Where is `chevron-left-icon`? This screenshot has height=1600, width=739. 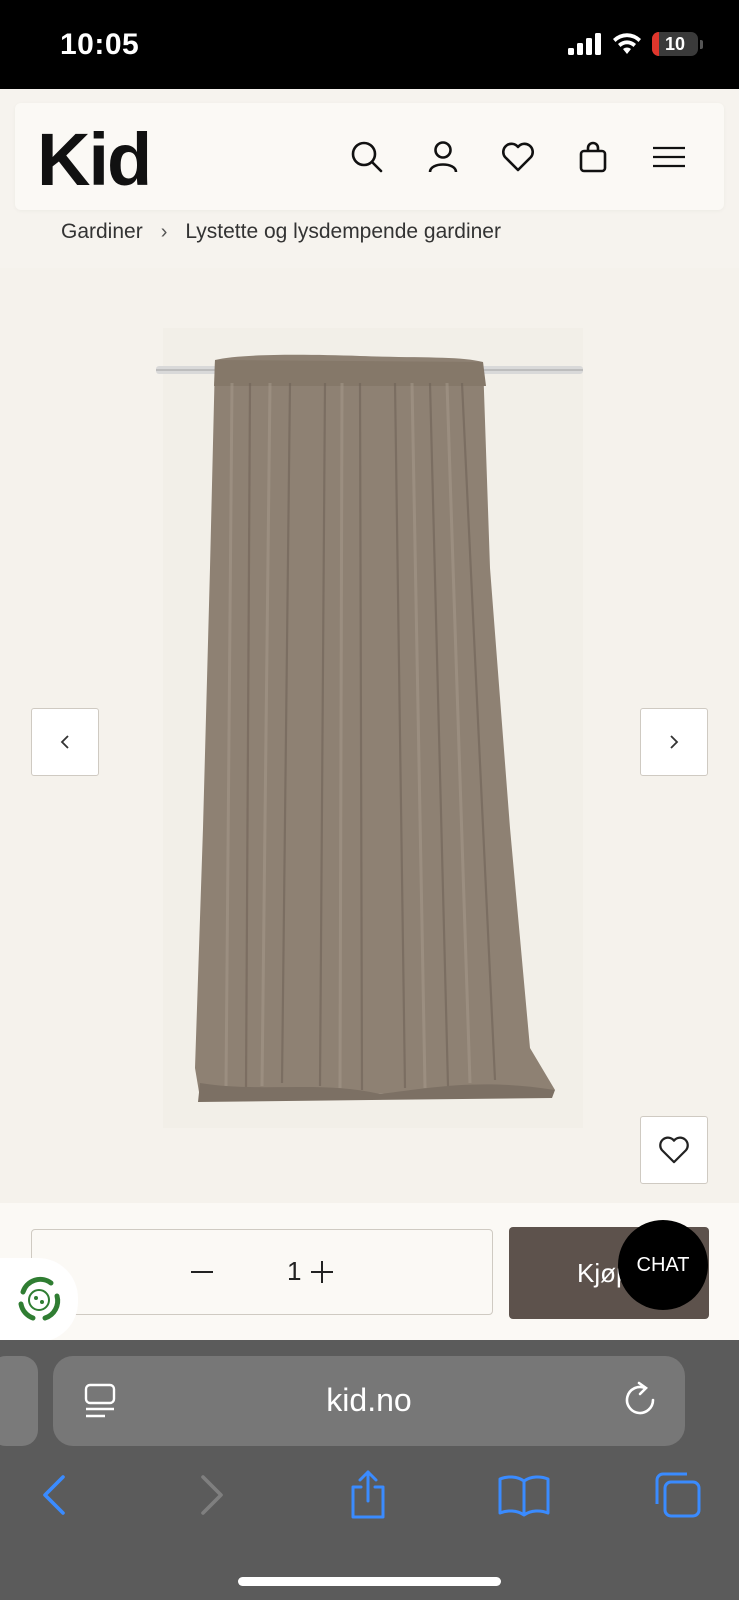 chevron-left-icon is located at coordinates (64, 742).